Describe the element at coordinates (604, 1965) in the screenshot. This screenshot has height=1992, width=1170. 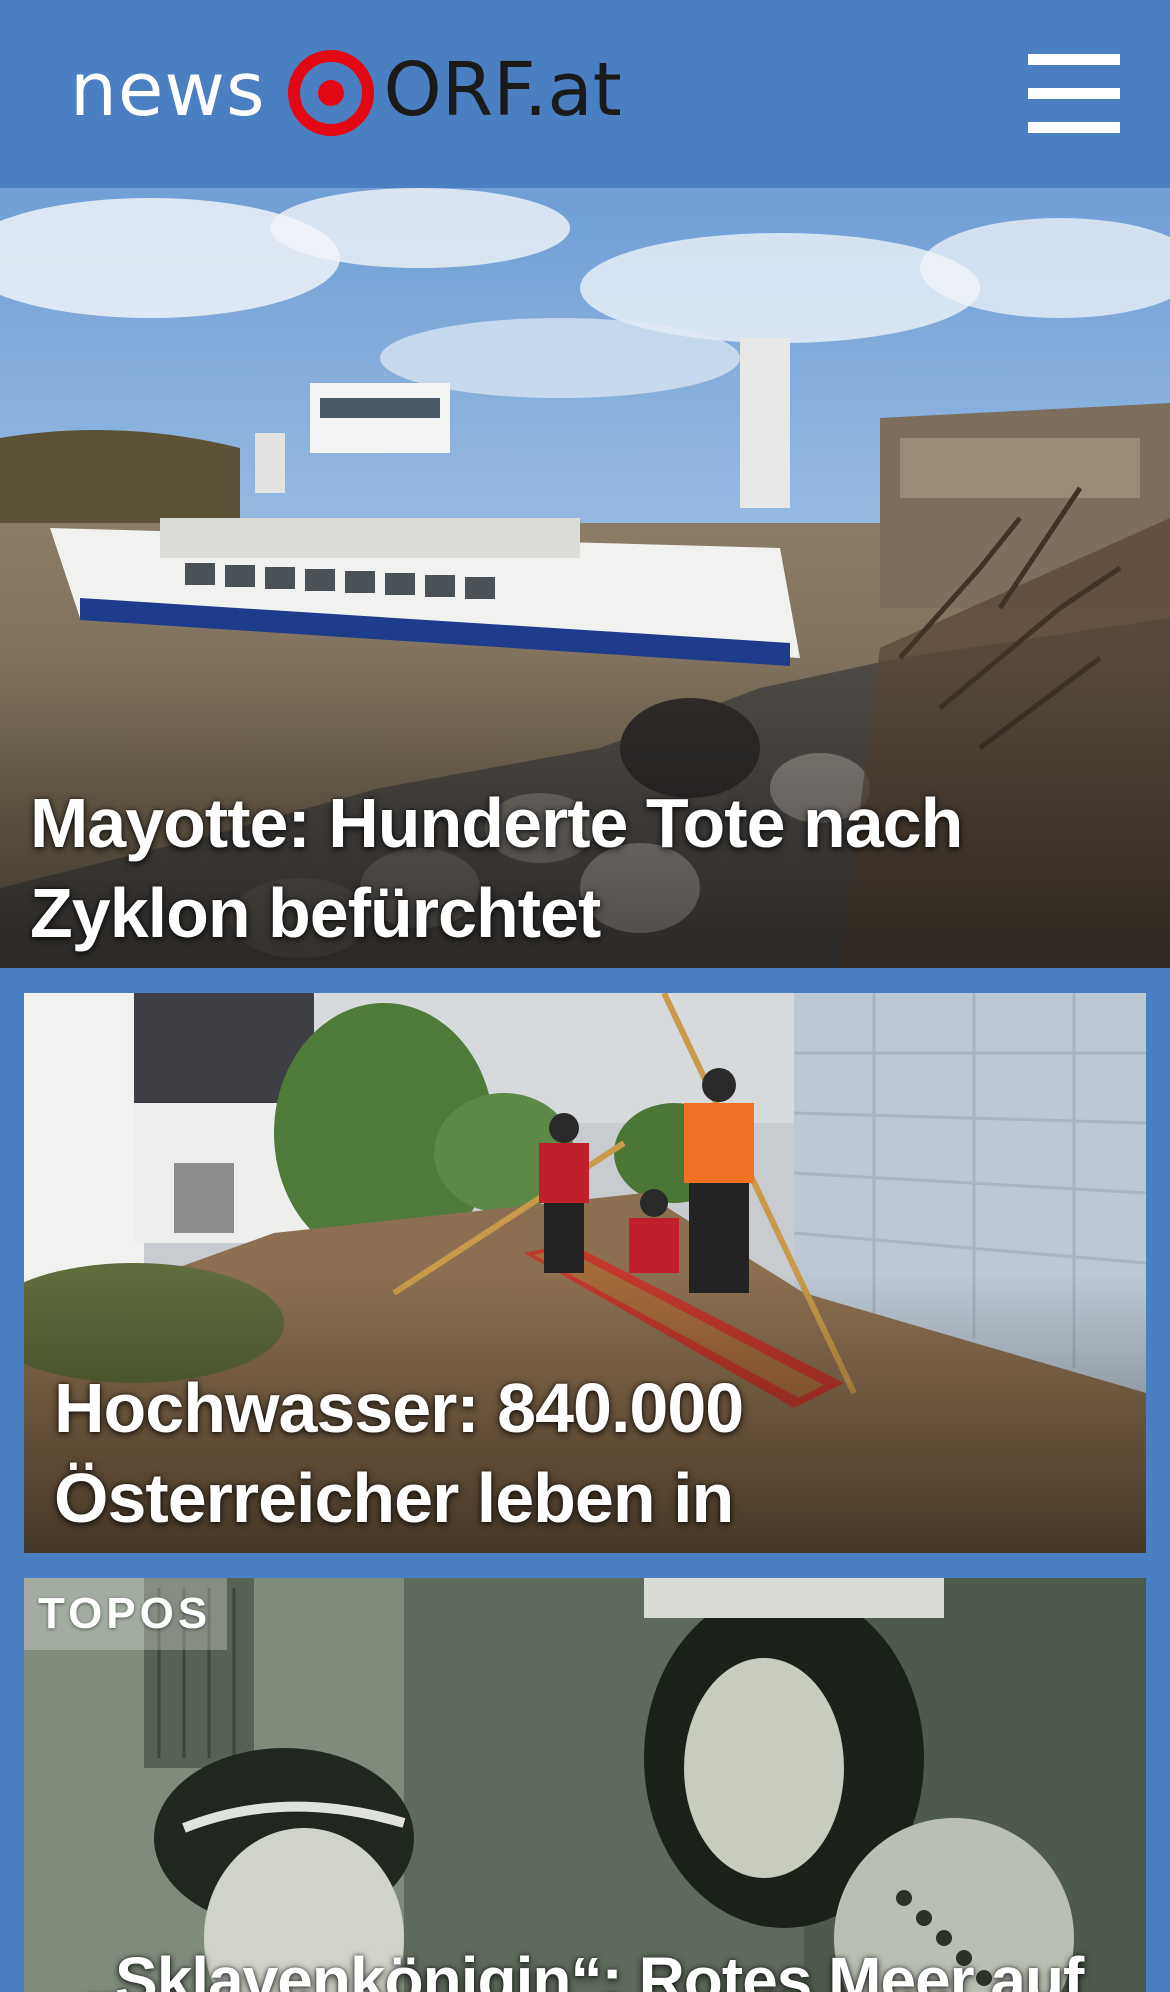
I see `story-headline: „Sklavenkönigin“: Rotes Meer auf` at that location.